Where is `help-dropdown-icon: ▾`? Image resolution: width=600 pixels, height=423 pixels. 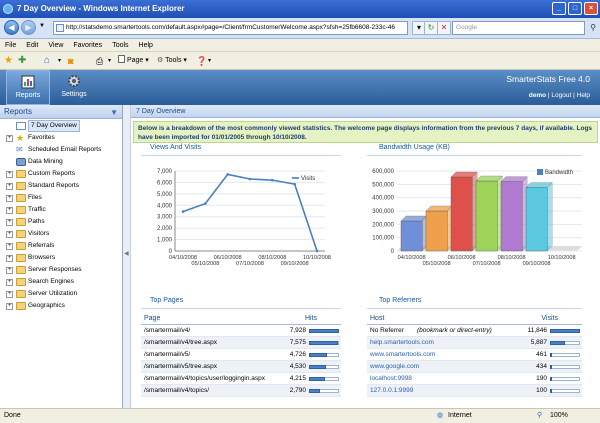
help-dropdown-icon: ▾ is located at coordinates (209, 61).